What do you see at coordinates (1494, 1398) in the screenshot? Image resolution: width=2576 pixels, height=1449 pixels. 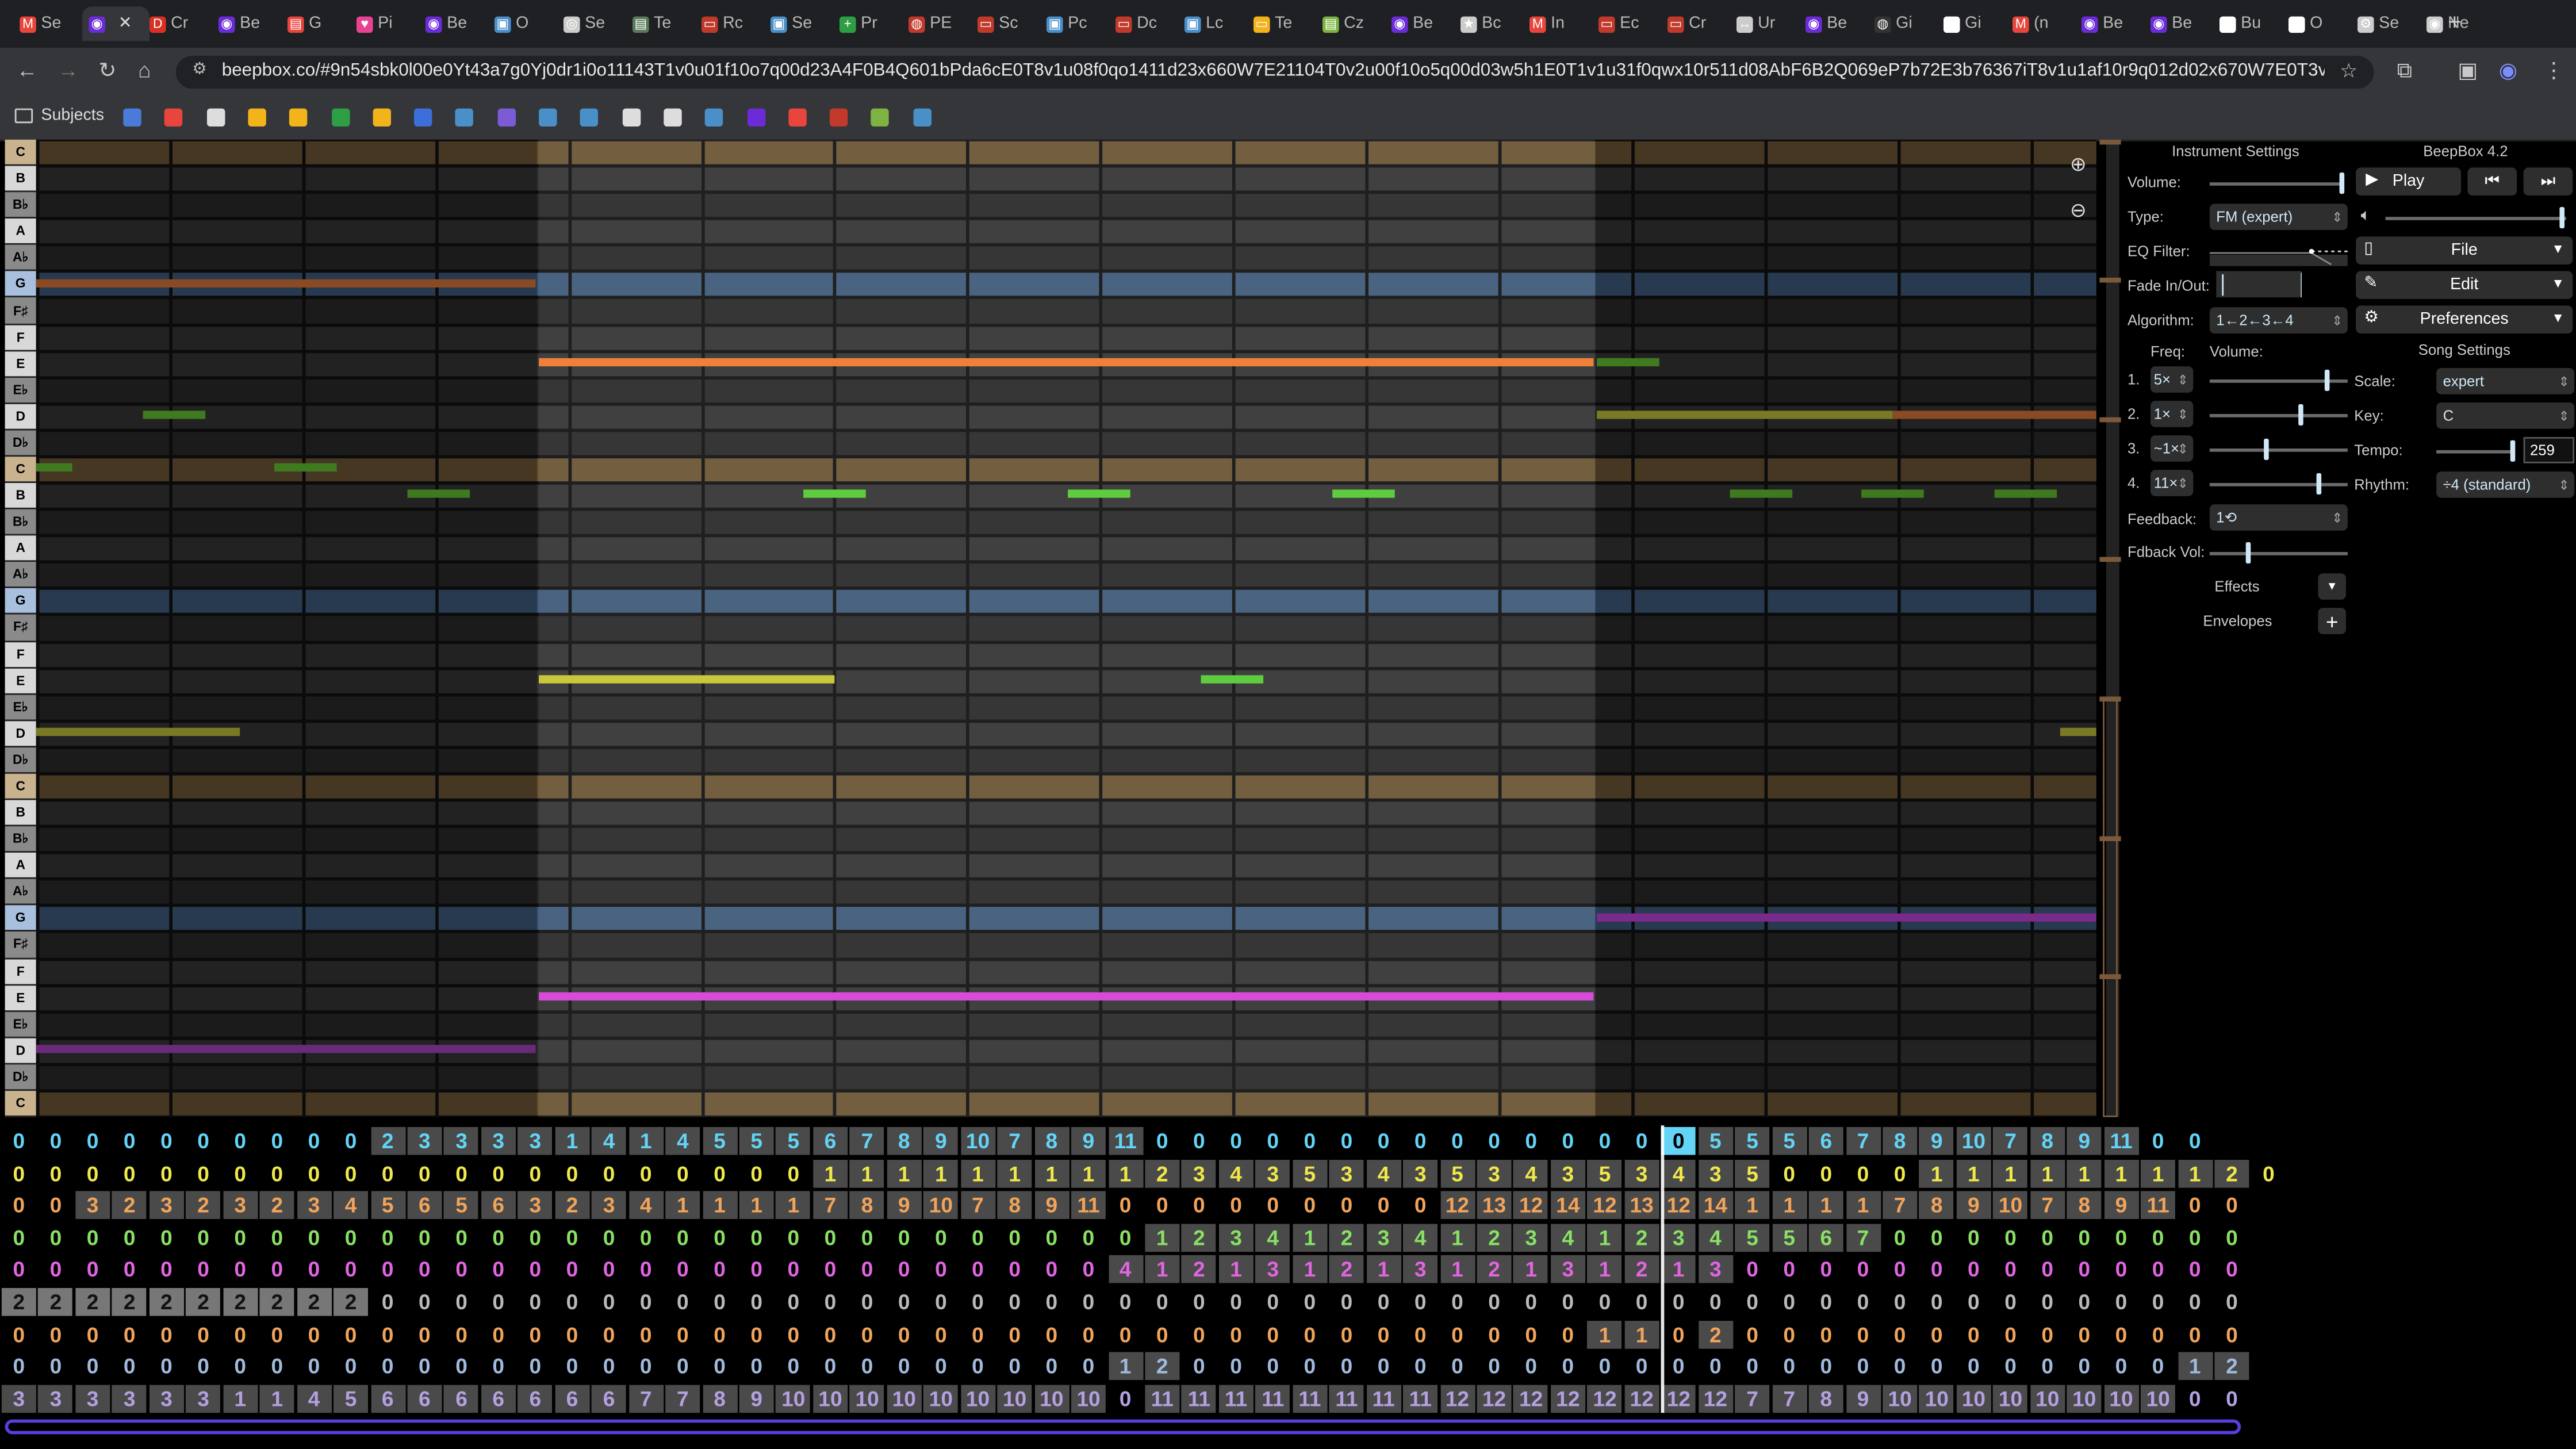 I see `pattern-cell: 12` at bounding box center [1494, 1398].